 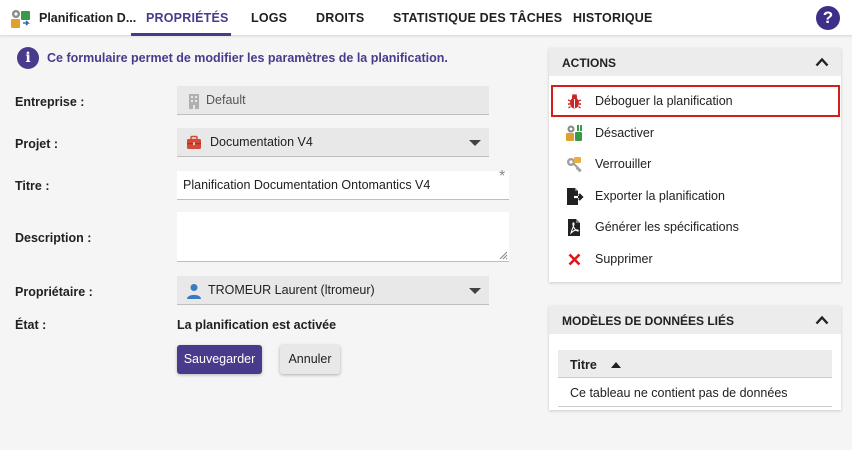 I want to click on info-icon: i, so click(x=28, y=58).